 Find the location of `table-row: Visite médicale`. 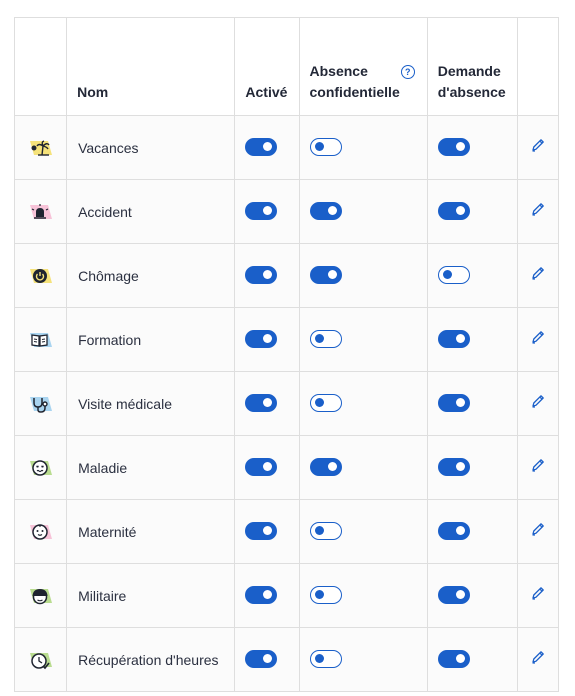

table-row: Visite médicale is located at coordinates (286, 403).